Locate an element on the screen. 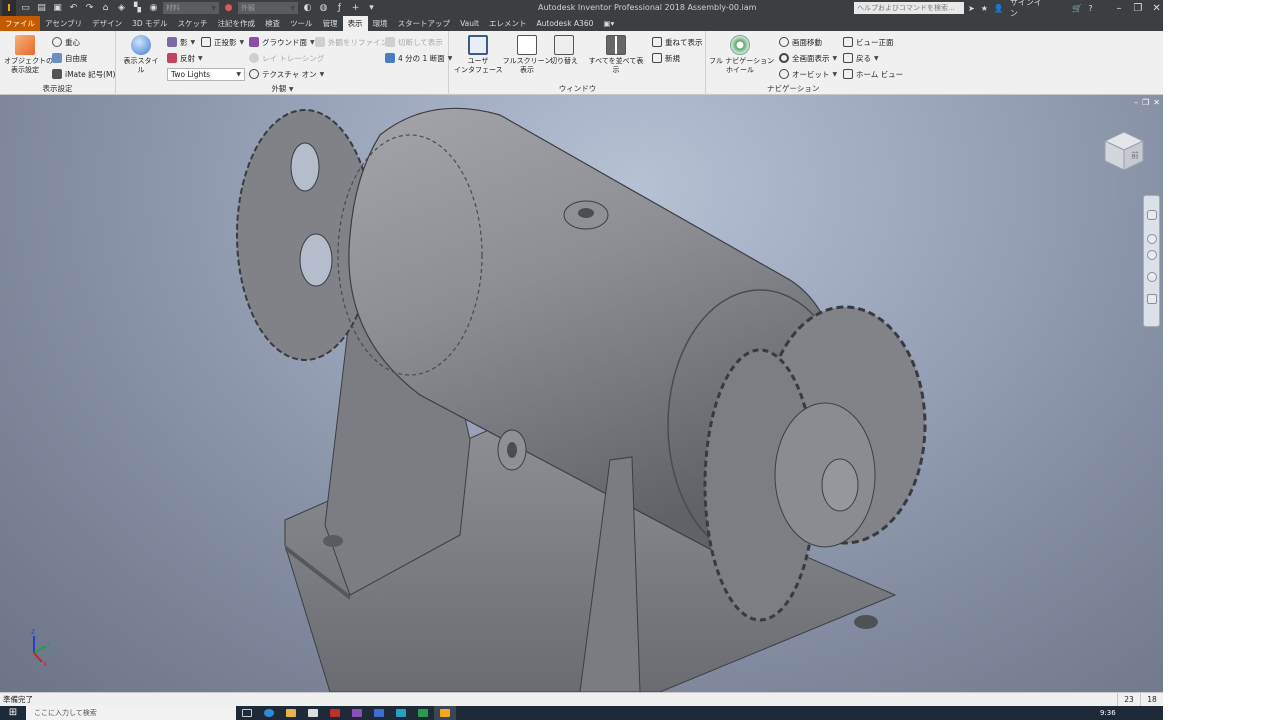 This screenshot has height=720, width=1280. textures-button: テクスチャ オン ▼ is located at coordinates (286, 74).